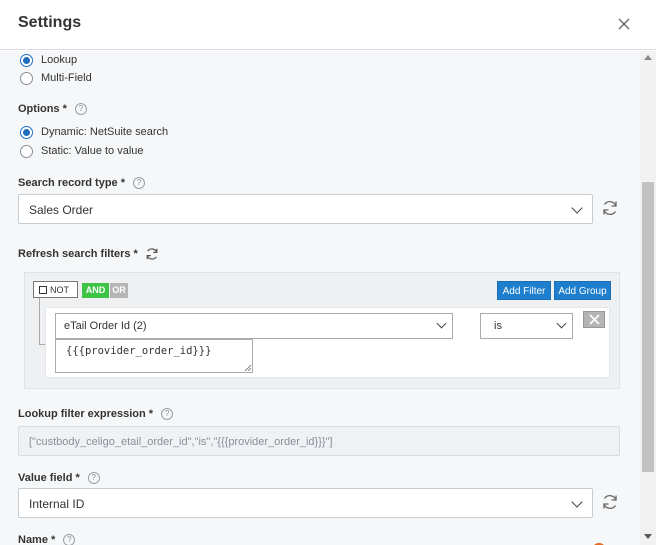  I want to click on options-label: Options * ?, so click(52, 109).